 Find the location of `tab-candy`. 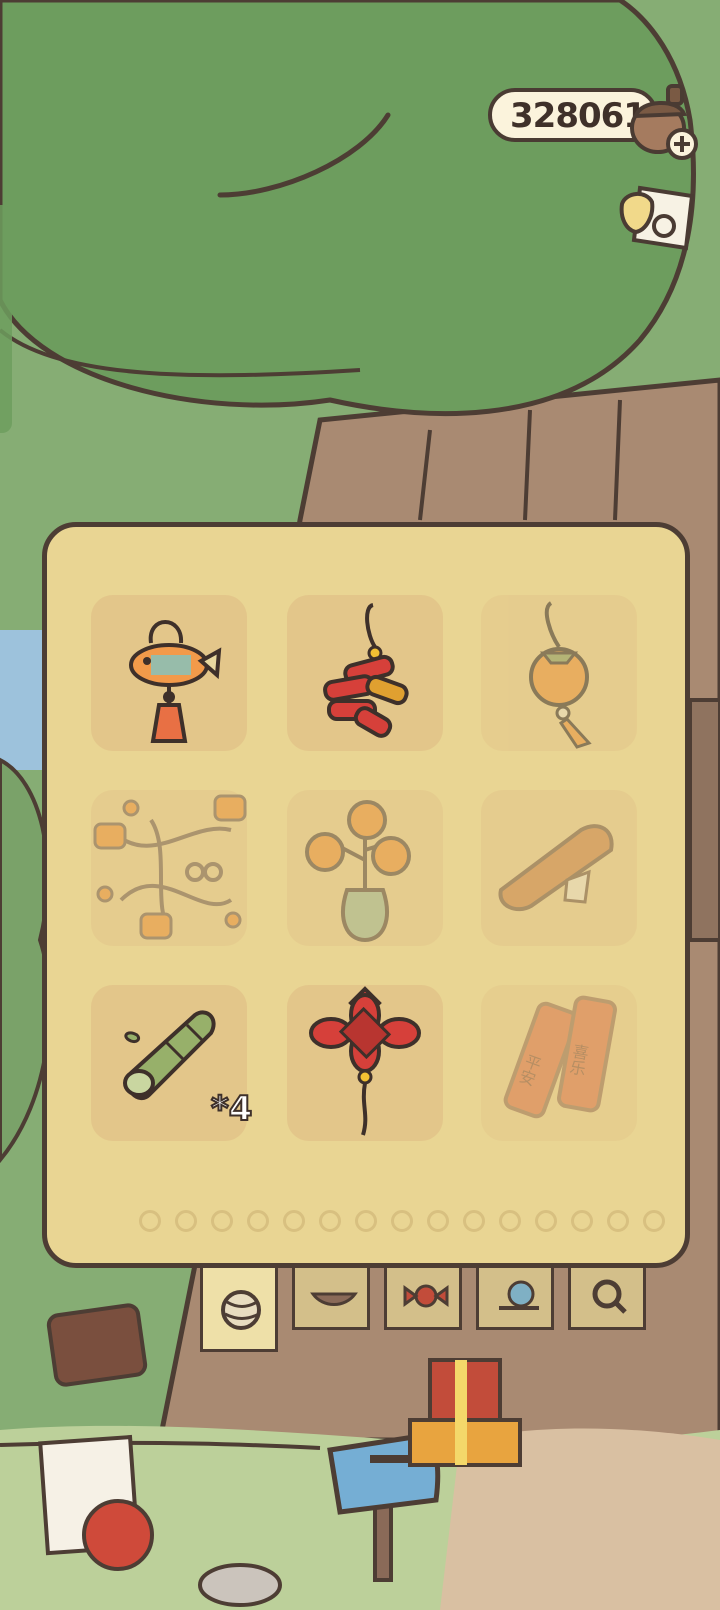

tab-candy is located at coordinates (423, 1299).